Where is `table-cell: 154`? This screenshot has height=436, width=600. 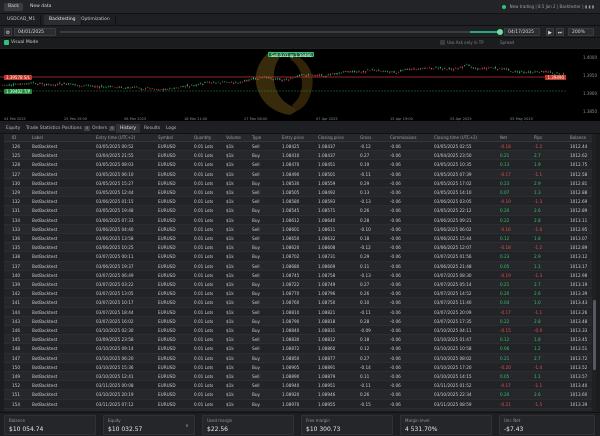
table-cell: 154 is located at coordinates (16, 404).